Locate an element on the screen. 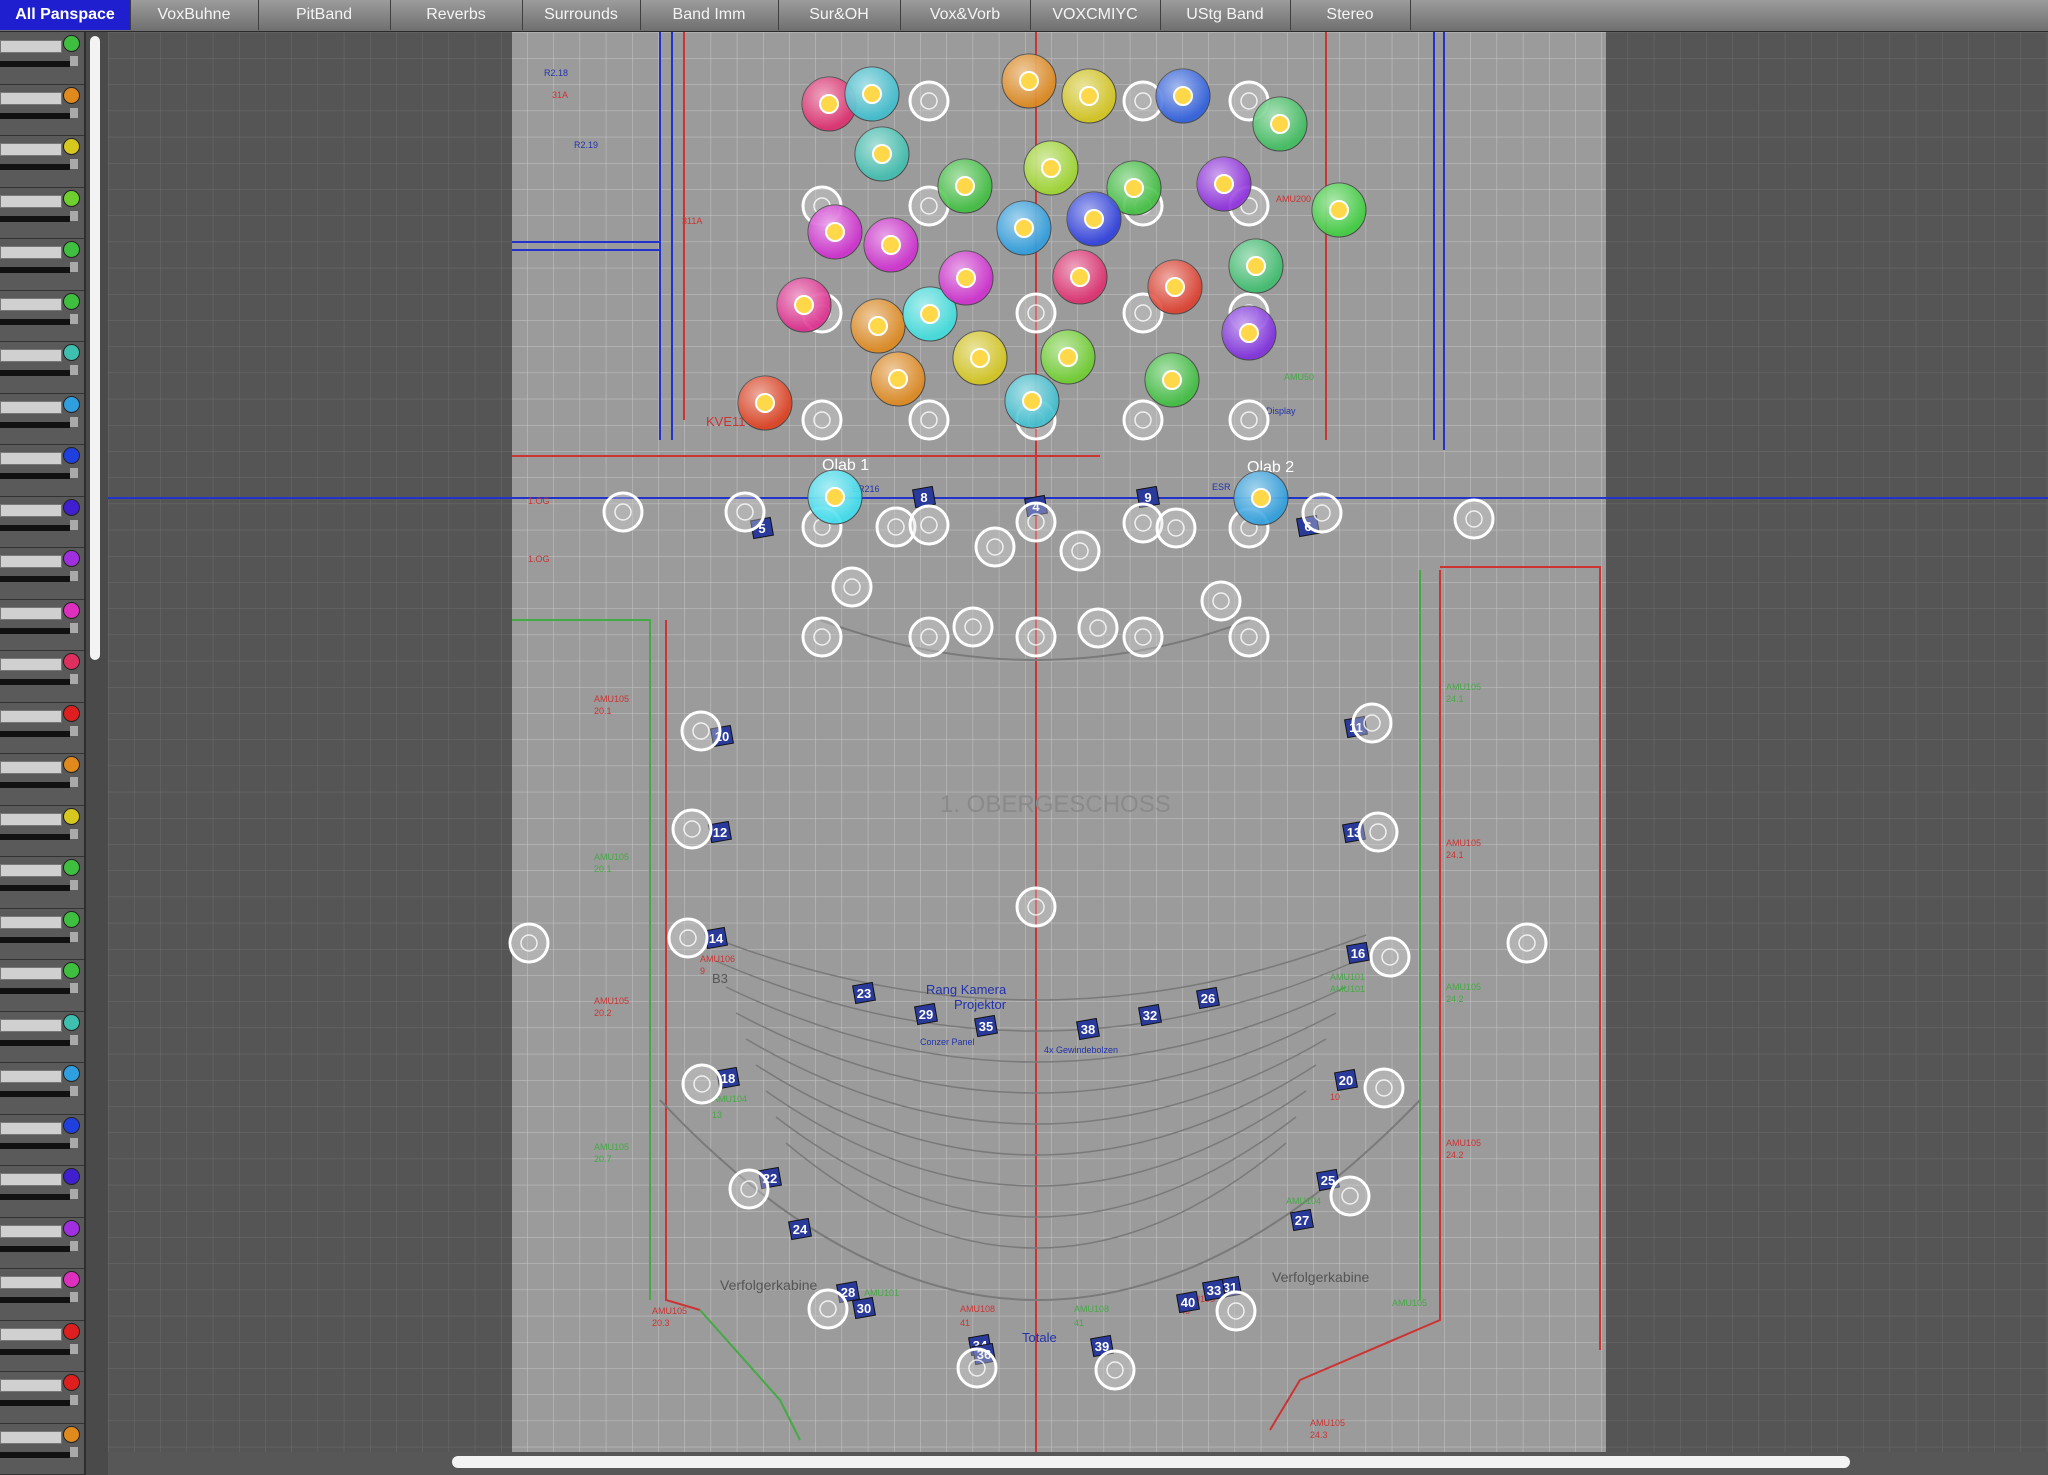 Image resolution: width=2048 pixels, height=1475 pixels. speaker-marker: 32 is located at coordinates (1150, 1015).